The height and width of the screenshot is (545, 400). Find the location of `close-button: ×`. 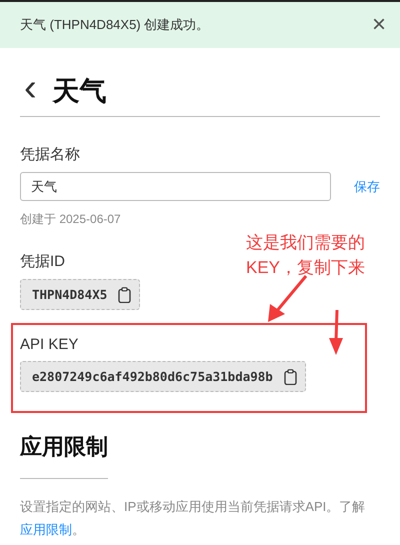

close-button: × is located at coordinates (379, 25).